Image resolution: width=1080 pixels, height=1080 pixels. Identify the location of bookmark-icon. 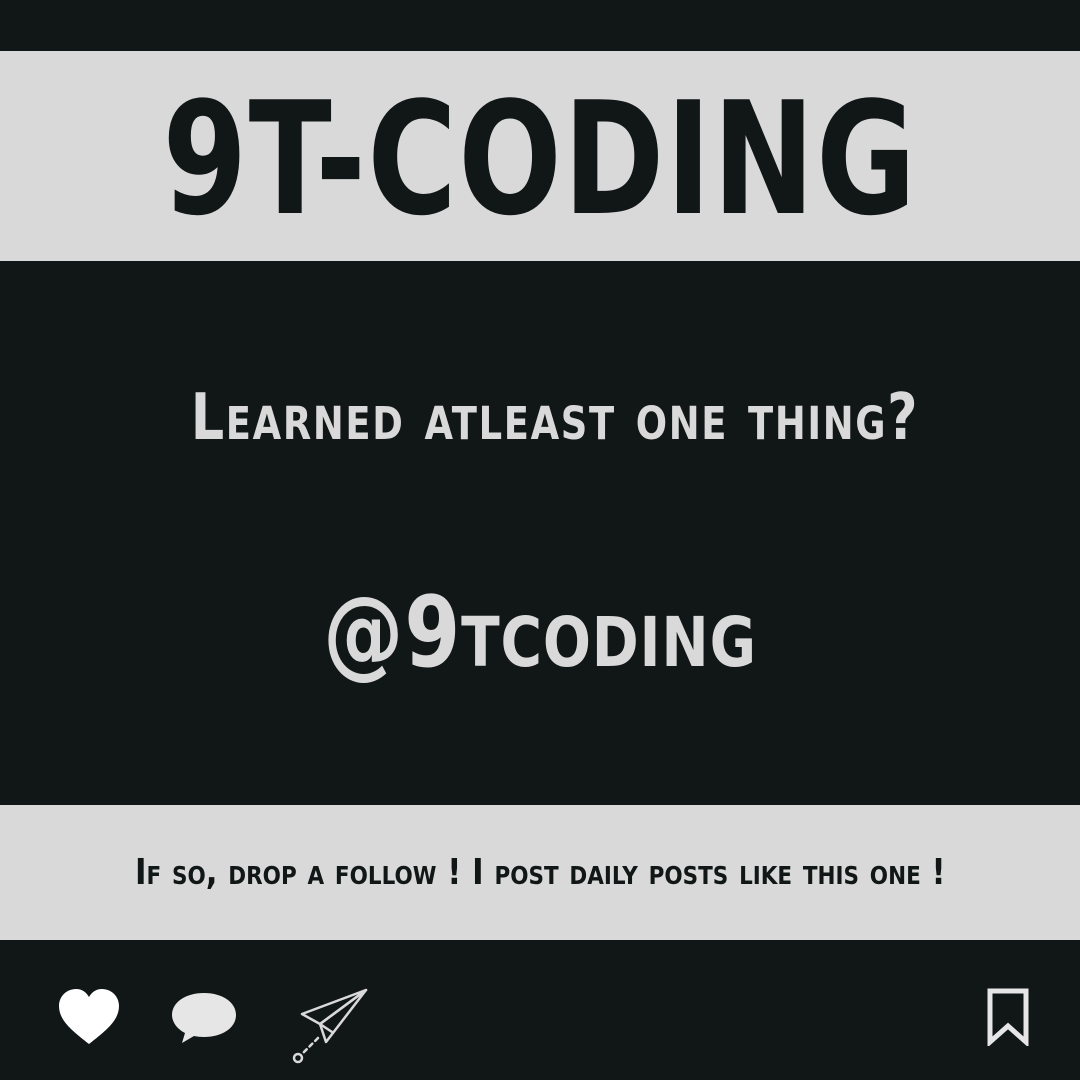
(1008, 1017).